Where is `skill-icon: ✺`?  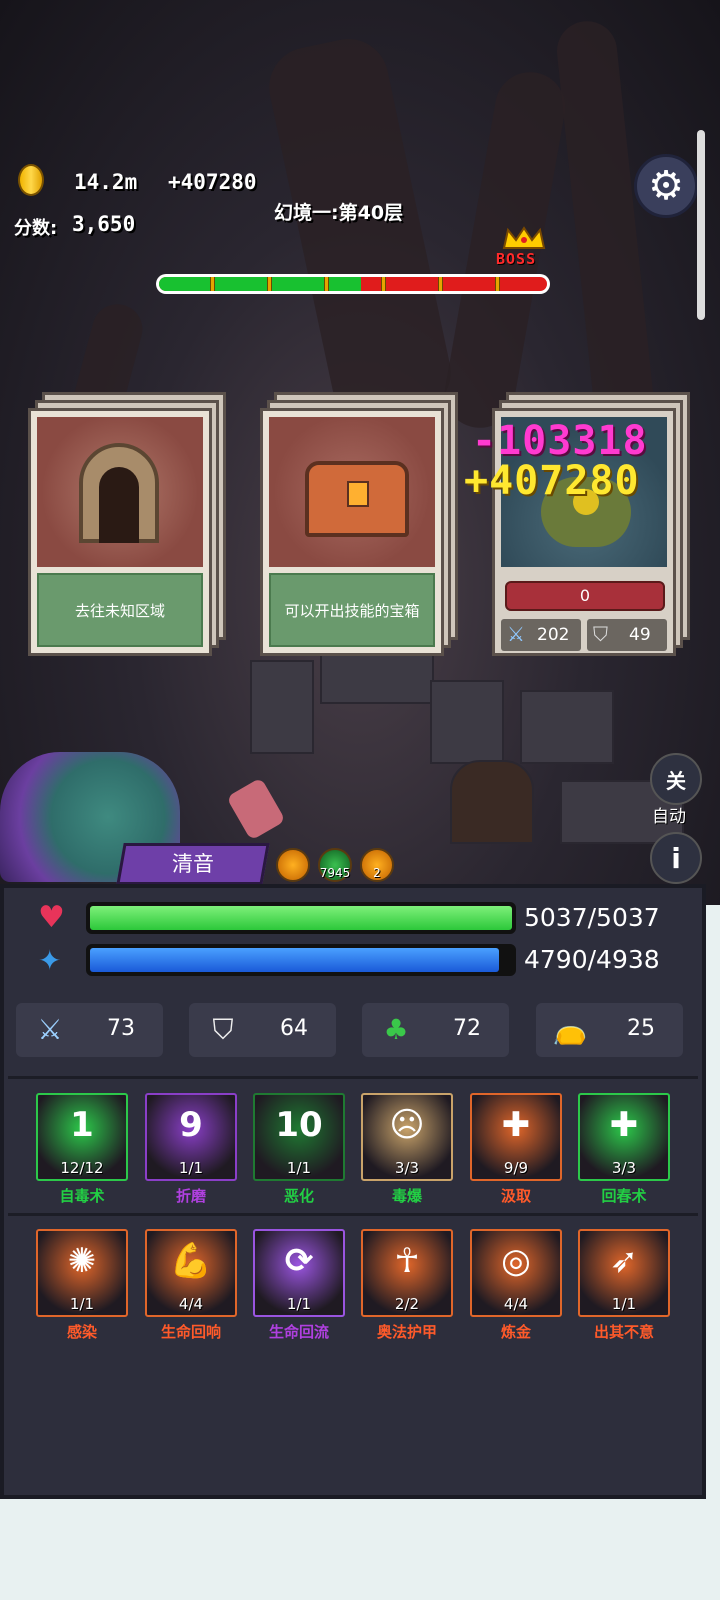
skill-icon: ✺ is located at coordinates (82, 1261).